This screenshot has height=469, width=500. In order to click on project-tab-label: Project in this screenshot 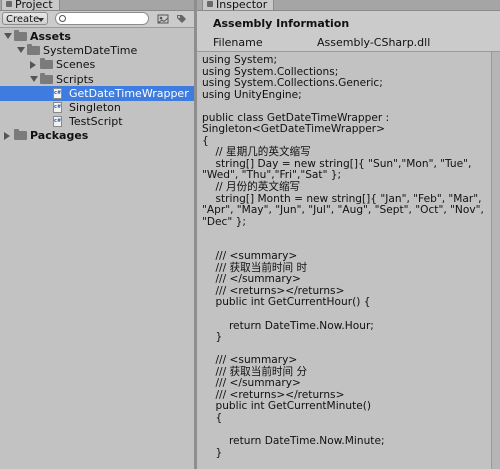, I will do `click(34, 5)`.